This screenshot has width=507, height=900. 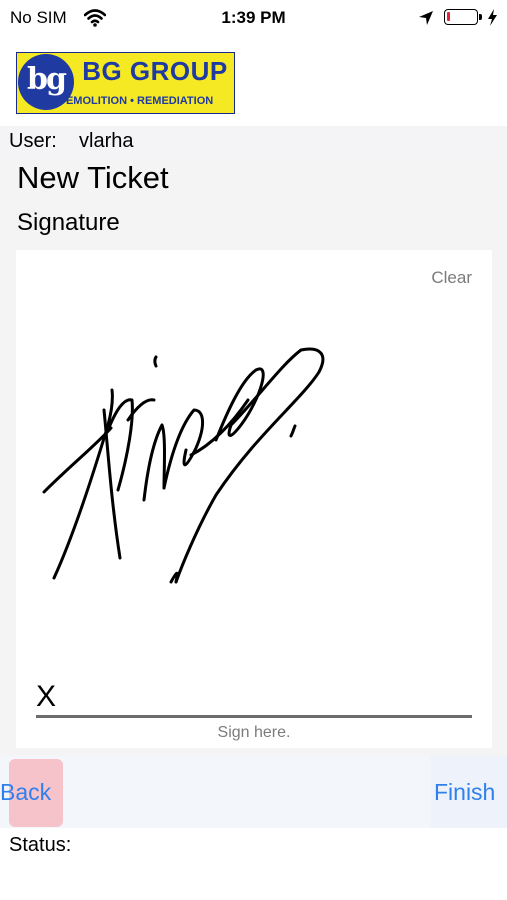 What do you see at coordinates (136, 101) in the screenshot?
I see `logo-subtitle: DEMOLITION • REMEDIATION` at bounding box center [136, 101].